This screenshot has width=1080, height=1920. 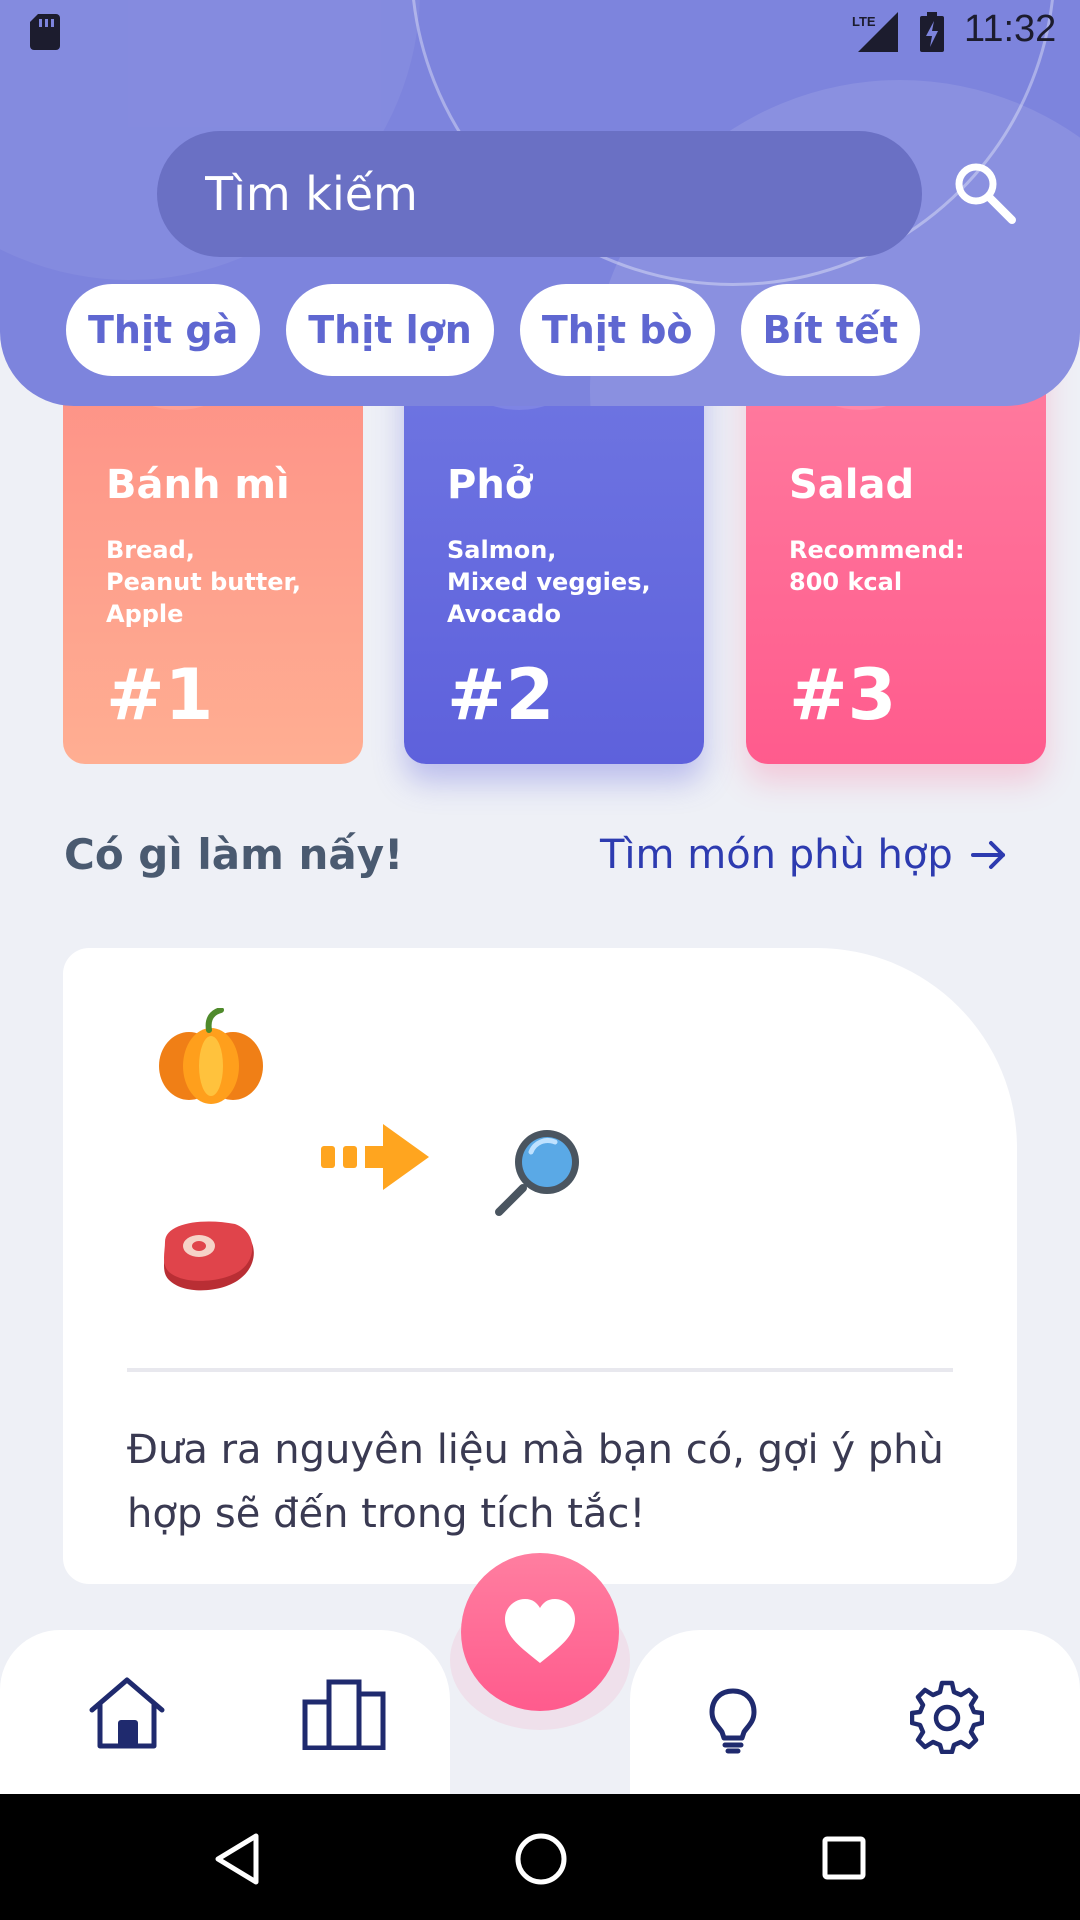 What do you see at coordinates (234, 854) in the screenshot?
I see `section-title: Có gì làm nấy!` at bounding box center [234, 854].